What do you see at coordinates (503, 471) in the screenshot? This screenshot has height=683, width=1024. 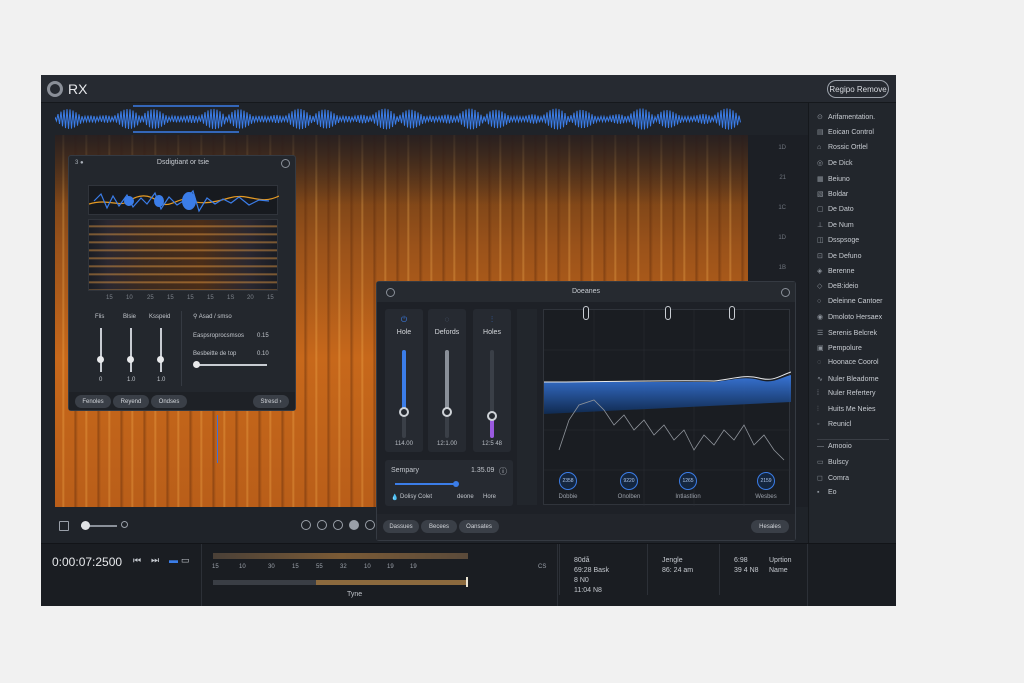 I see `info-icon: ⓘ` at bounding box center [503, 471].